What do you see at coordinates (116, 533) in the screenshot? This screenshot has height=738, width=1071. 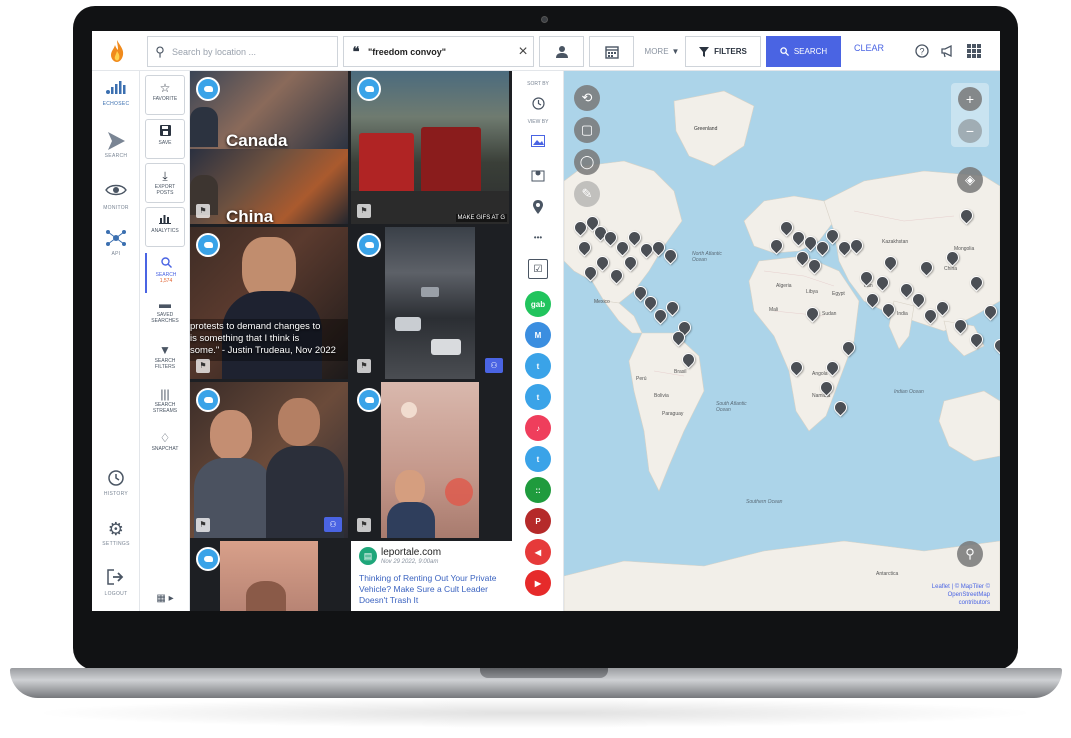 I see `nav-settings: ⚙ SETTINGS` at bounding box center [116, 533].